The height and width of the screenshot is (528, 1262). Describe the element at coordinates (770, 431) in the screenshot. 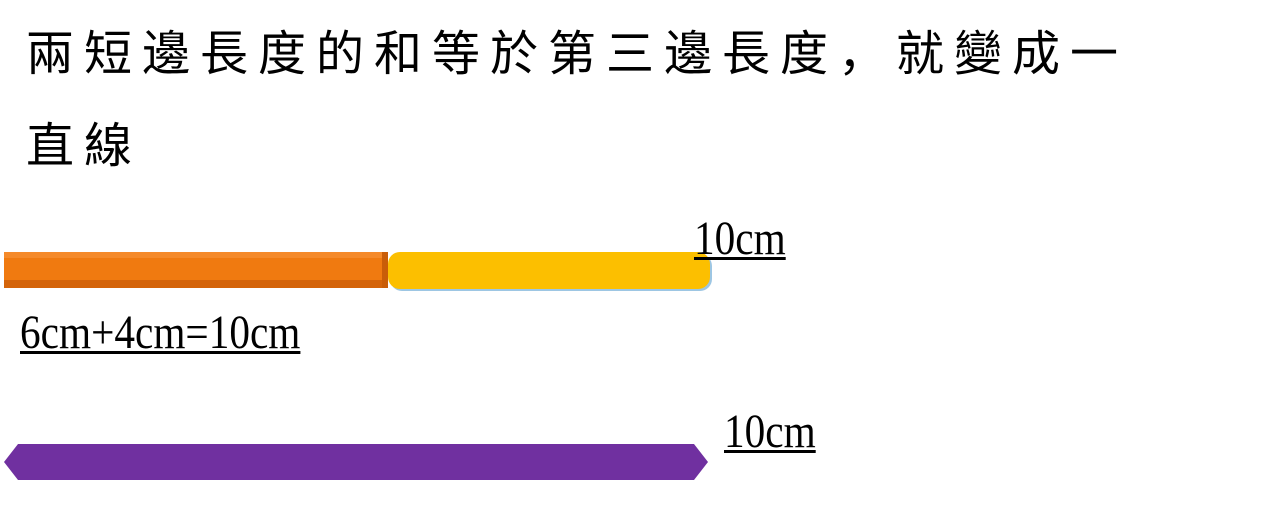

I see `third-side-length-label: 10cm` at that location.